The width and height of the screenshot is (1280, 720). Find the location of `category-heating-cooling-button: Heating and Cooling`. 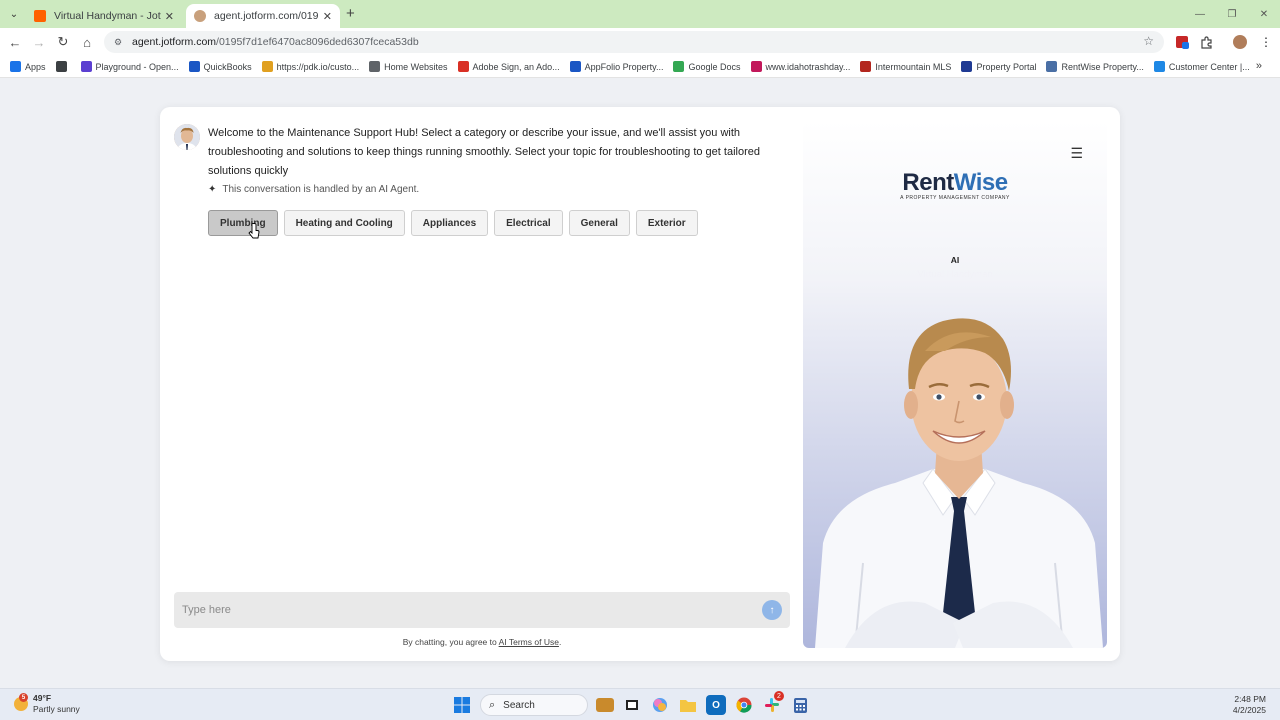

category-heating-cooling-button: Heating and Cooling is located at coordinates (344, 223).